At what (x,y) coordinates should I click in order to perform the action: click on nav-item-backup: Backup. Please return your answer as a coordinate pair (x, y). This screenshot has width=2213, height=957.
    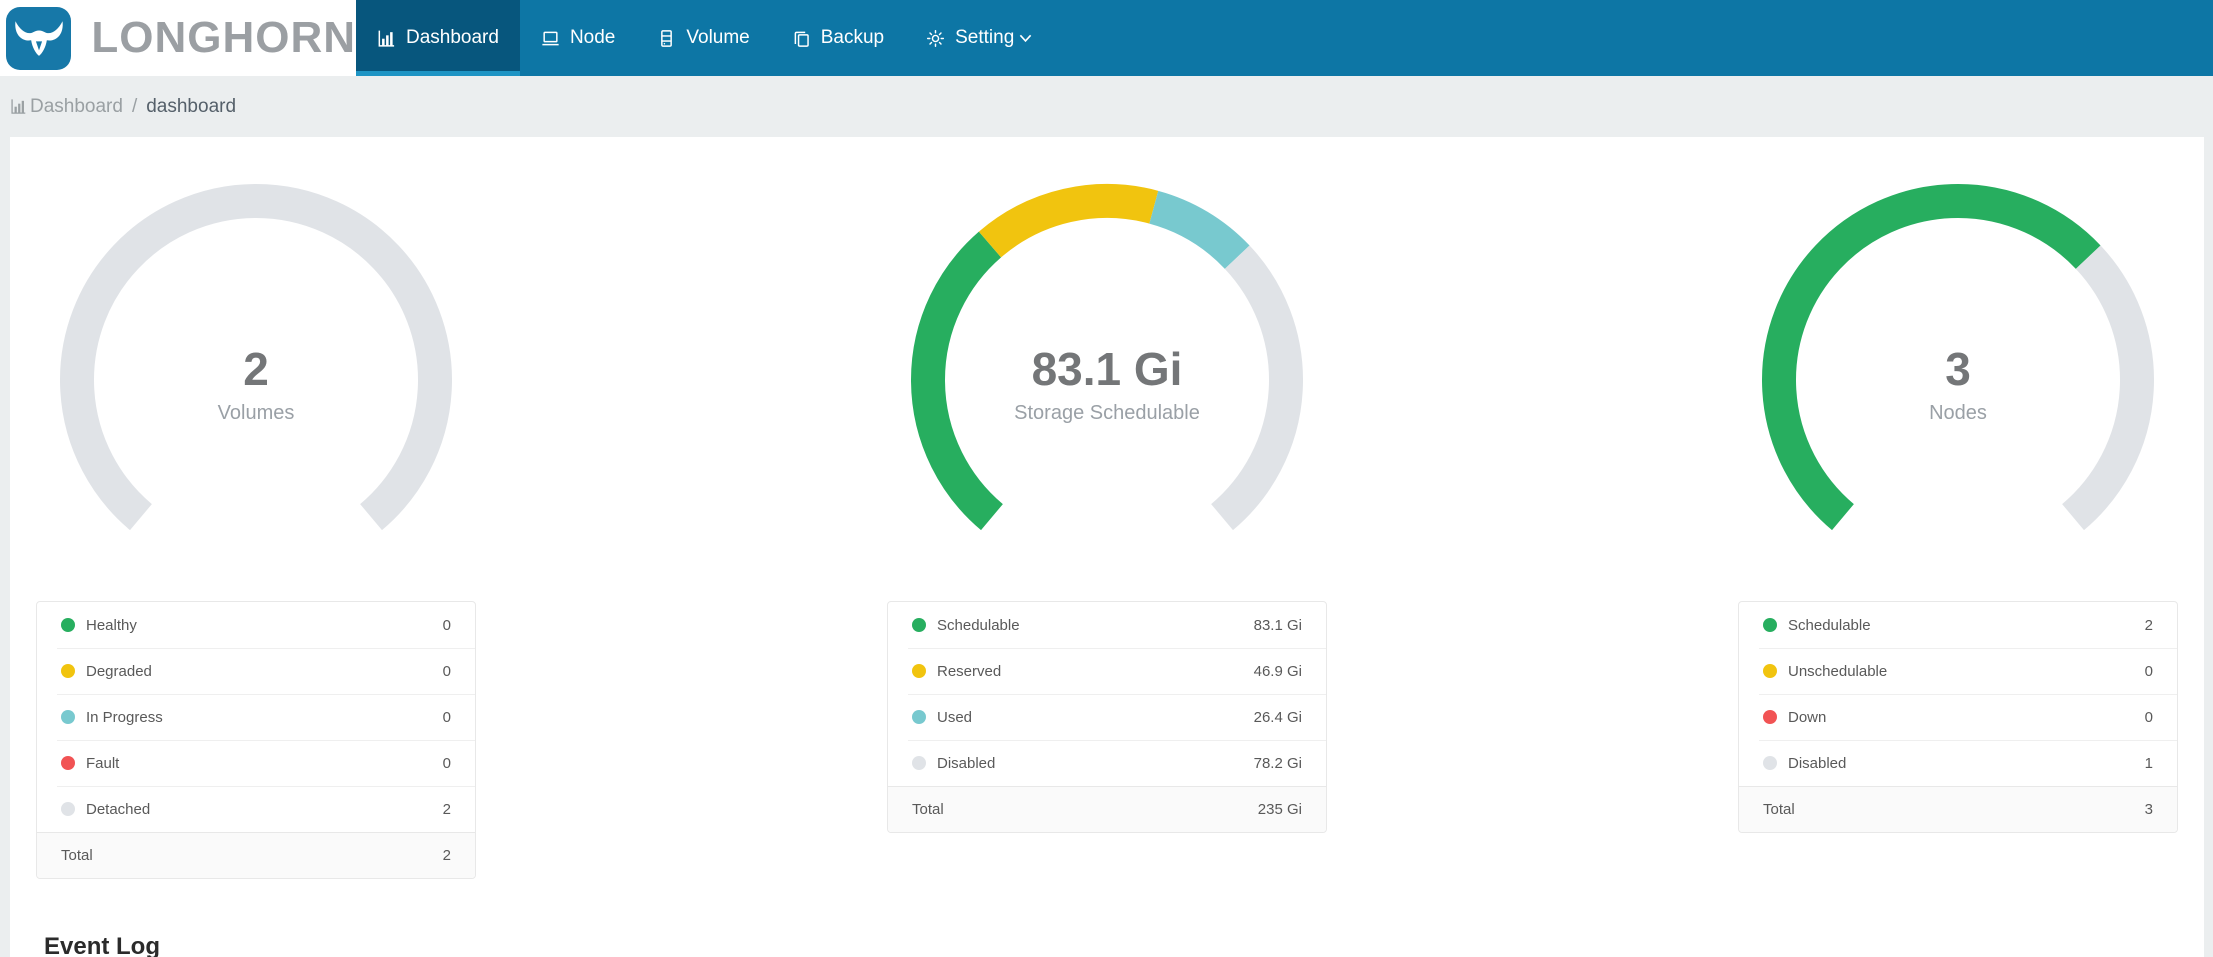
    Looking at the image, I should click on (838, 38).